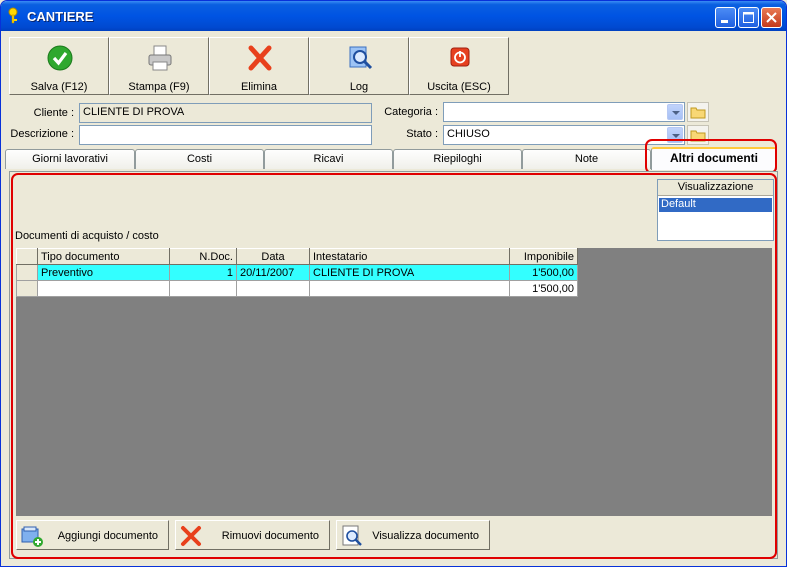 This screenshot has width=787, height=567. I want to click on maximize-button, so click(748, 17).